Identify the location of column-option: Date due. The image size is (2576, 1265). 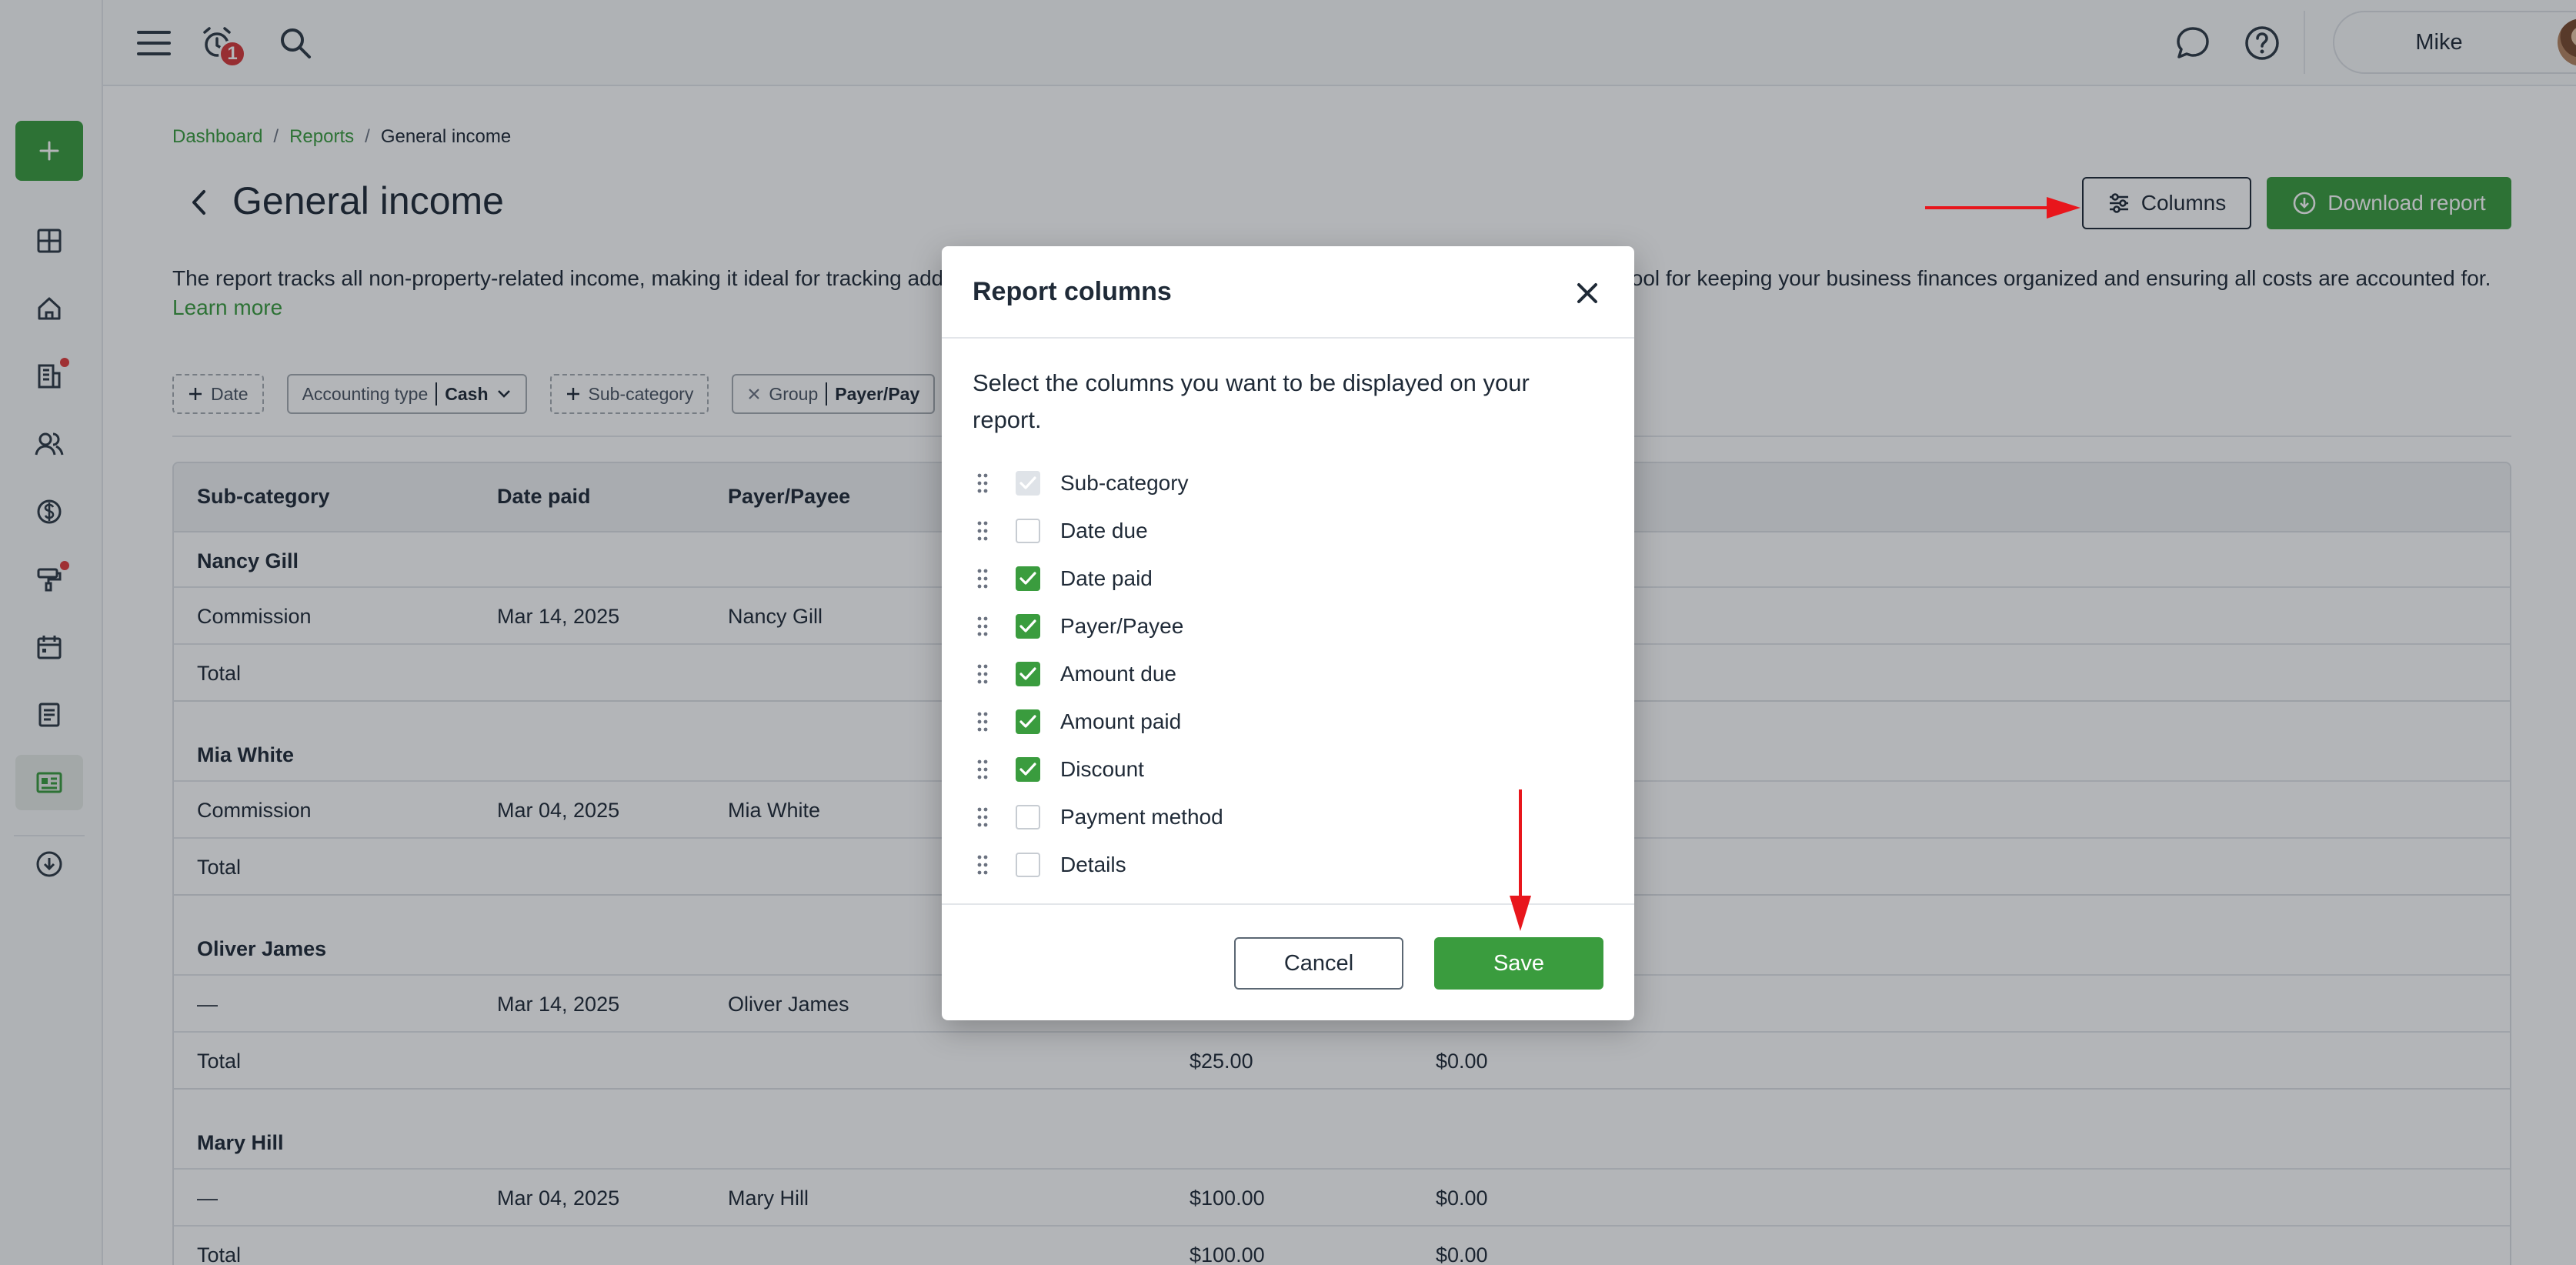
(1061, 531).